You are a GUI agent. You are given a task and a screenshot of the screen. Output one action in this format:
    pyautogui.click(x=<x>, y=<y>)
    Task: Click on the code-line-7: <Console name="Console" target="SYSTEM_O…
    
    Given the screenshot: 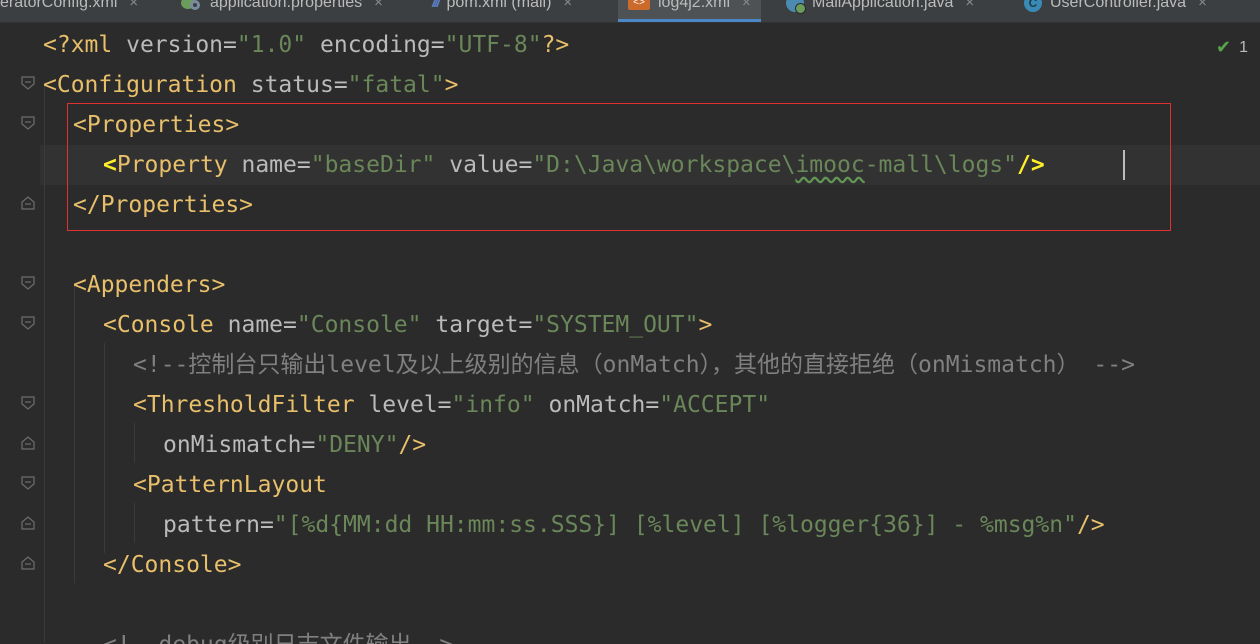 What is the action you would take?
    pyautogui.click(x=407, y=325)
    